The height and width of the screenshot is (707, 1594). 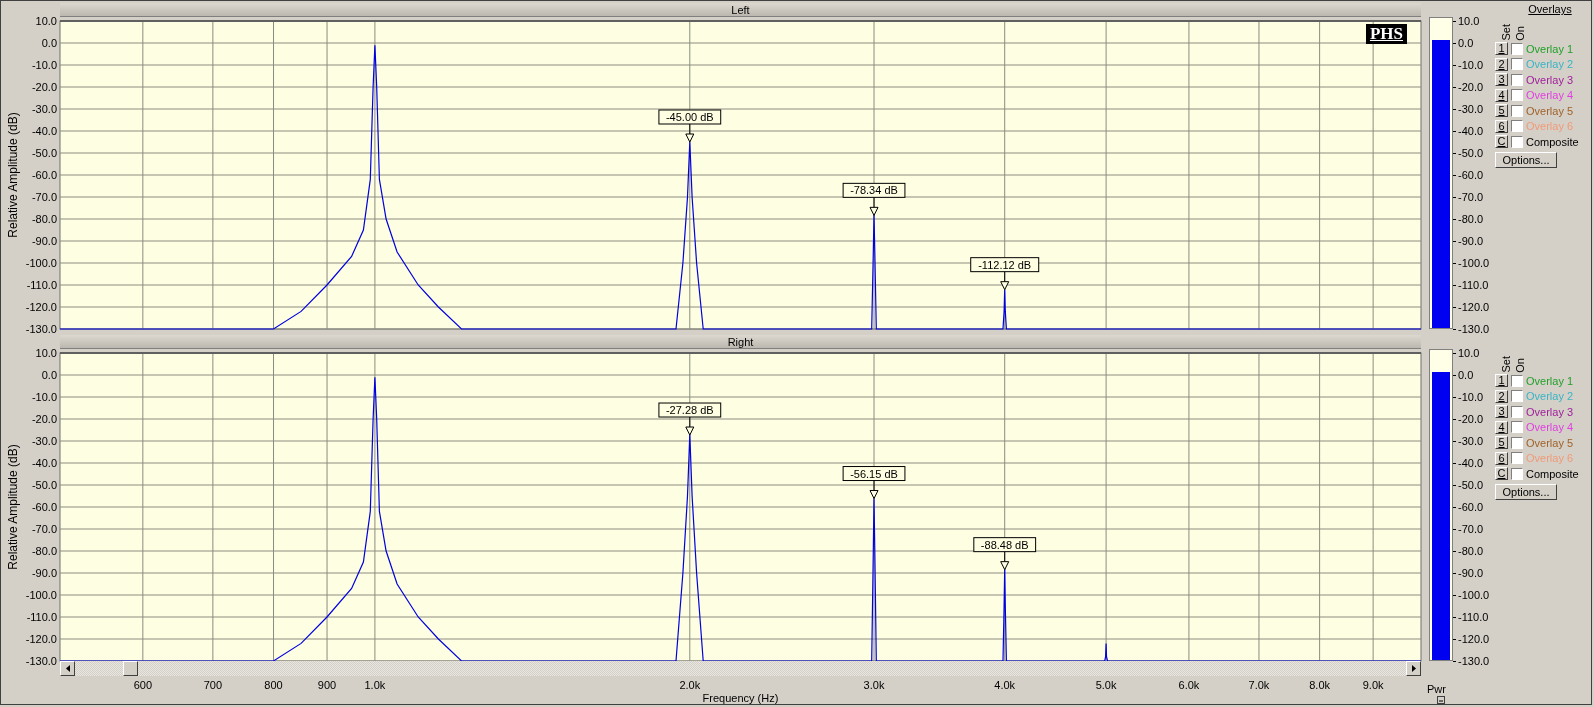 What do you see at coordinates (44, 65) in the screenshot?
I see `y-tick-label: -10.0` at bounding box center [44, 65].